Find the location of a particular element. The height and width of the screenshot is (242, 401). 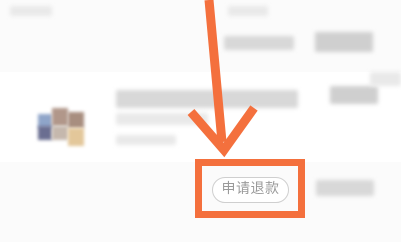

blurred-action-button is located at coordinates (345, 188).